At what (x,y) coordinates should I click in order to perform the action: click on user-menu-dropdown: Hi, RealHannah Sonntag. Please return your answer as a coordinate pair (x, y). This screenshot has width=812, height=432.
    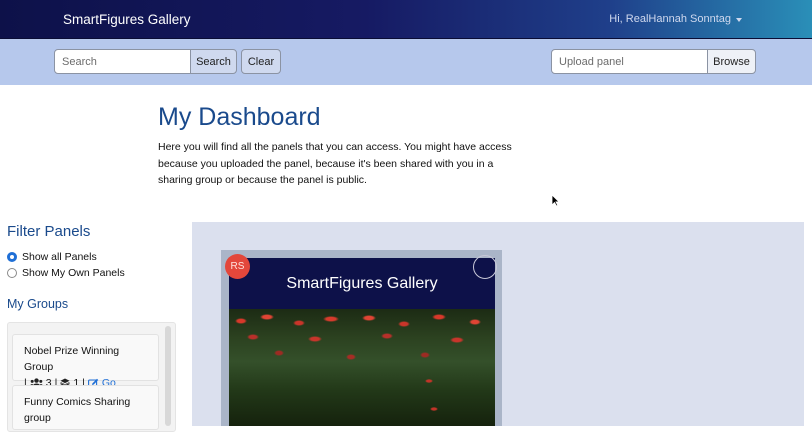
    Looking at the image, I should click on (675, 19).